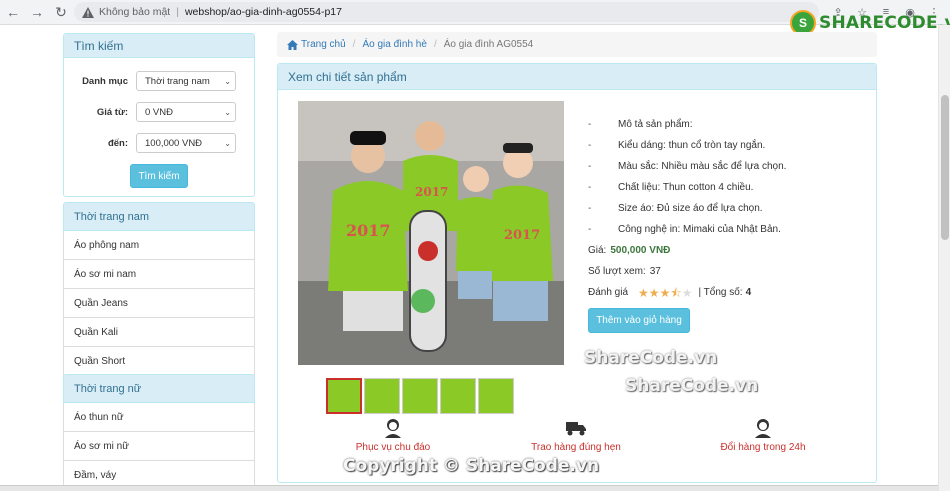  I want to click on service-item: Đổi hàng trong 24h, so click(763, 434).